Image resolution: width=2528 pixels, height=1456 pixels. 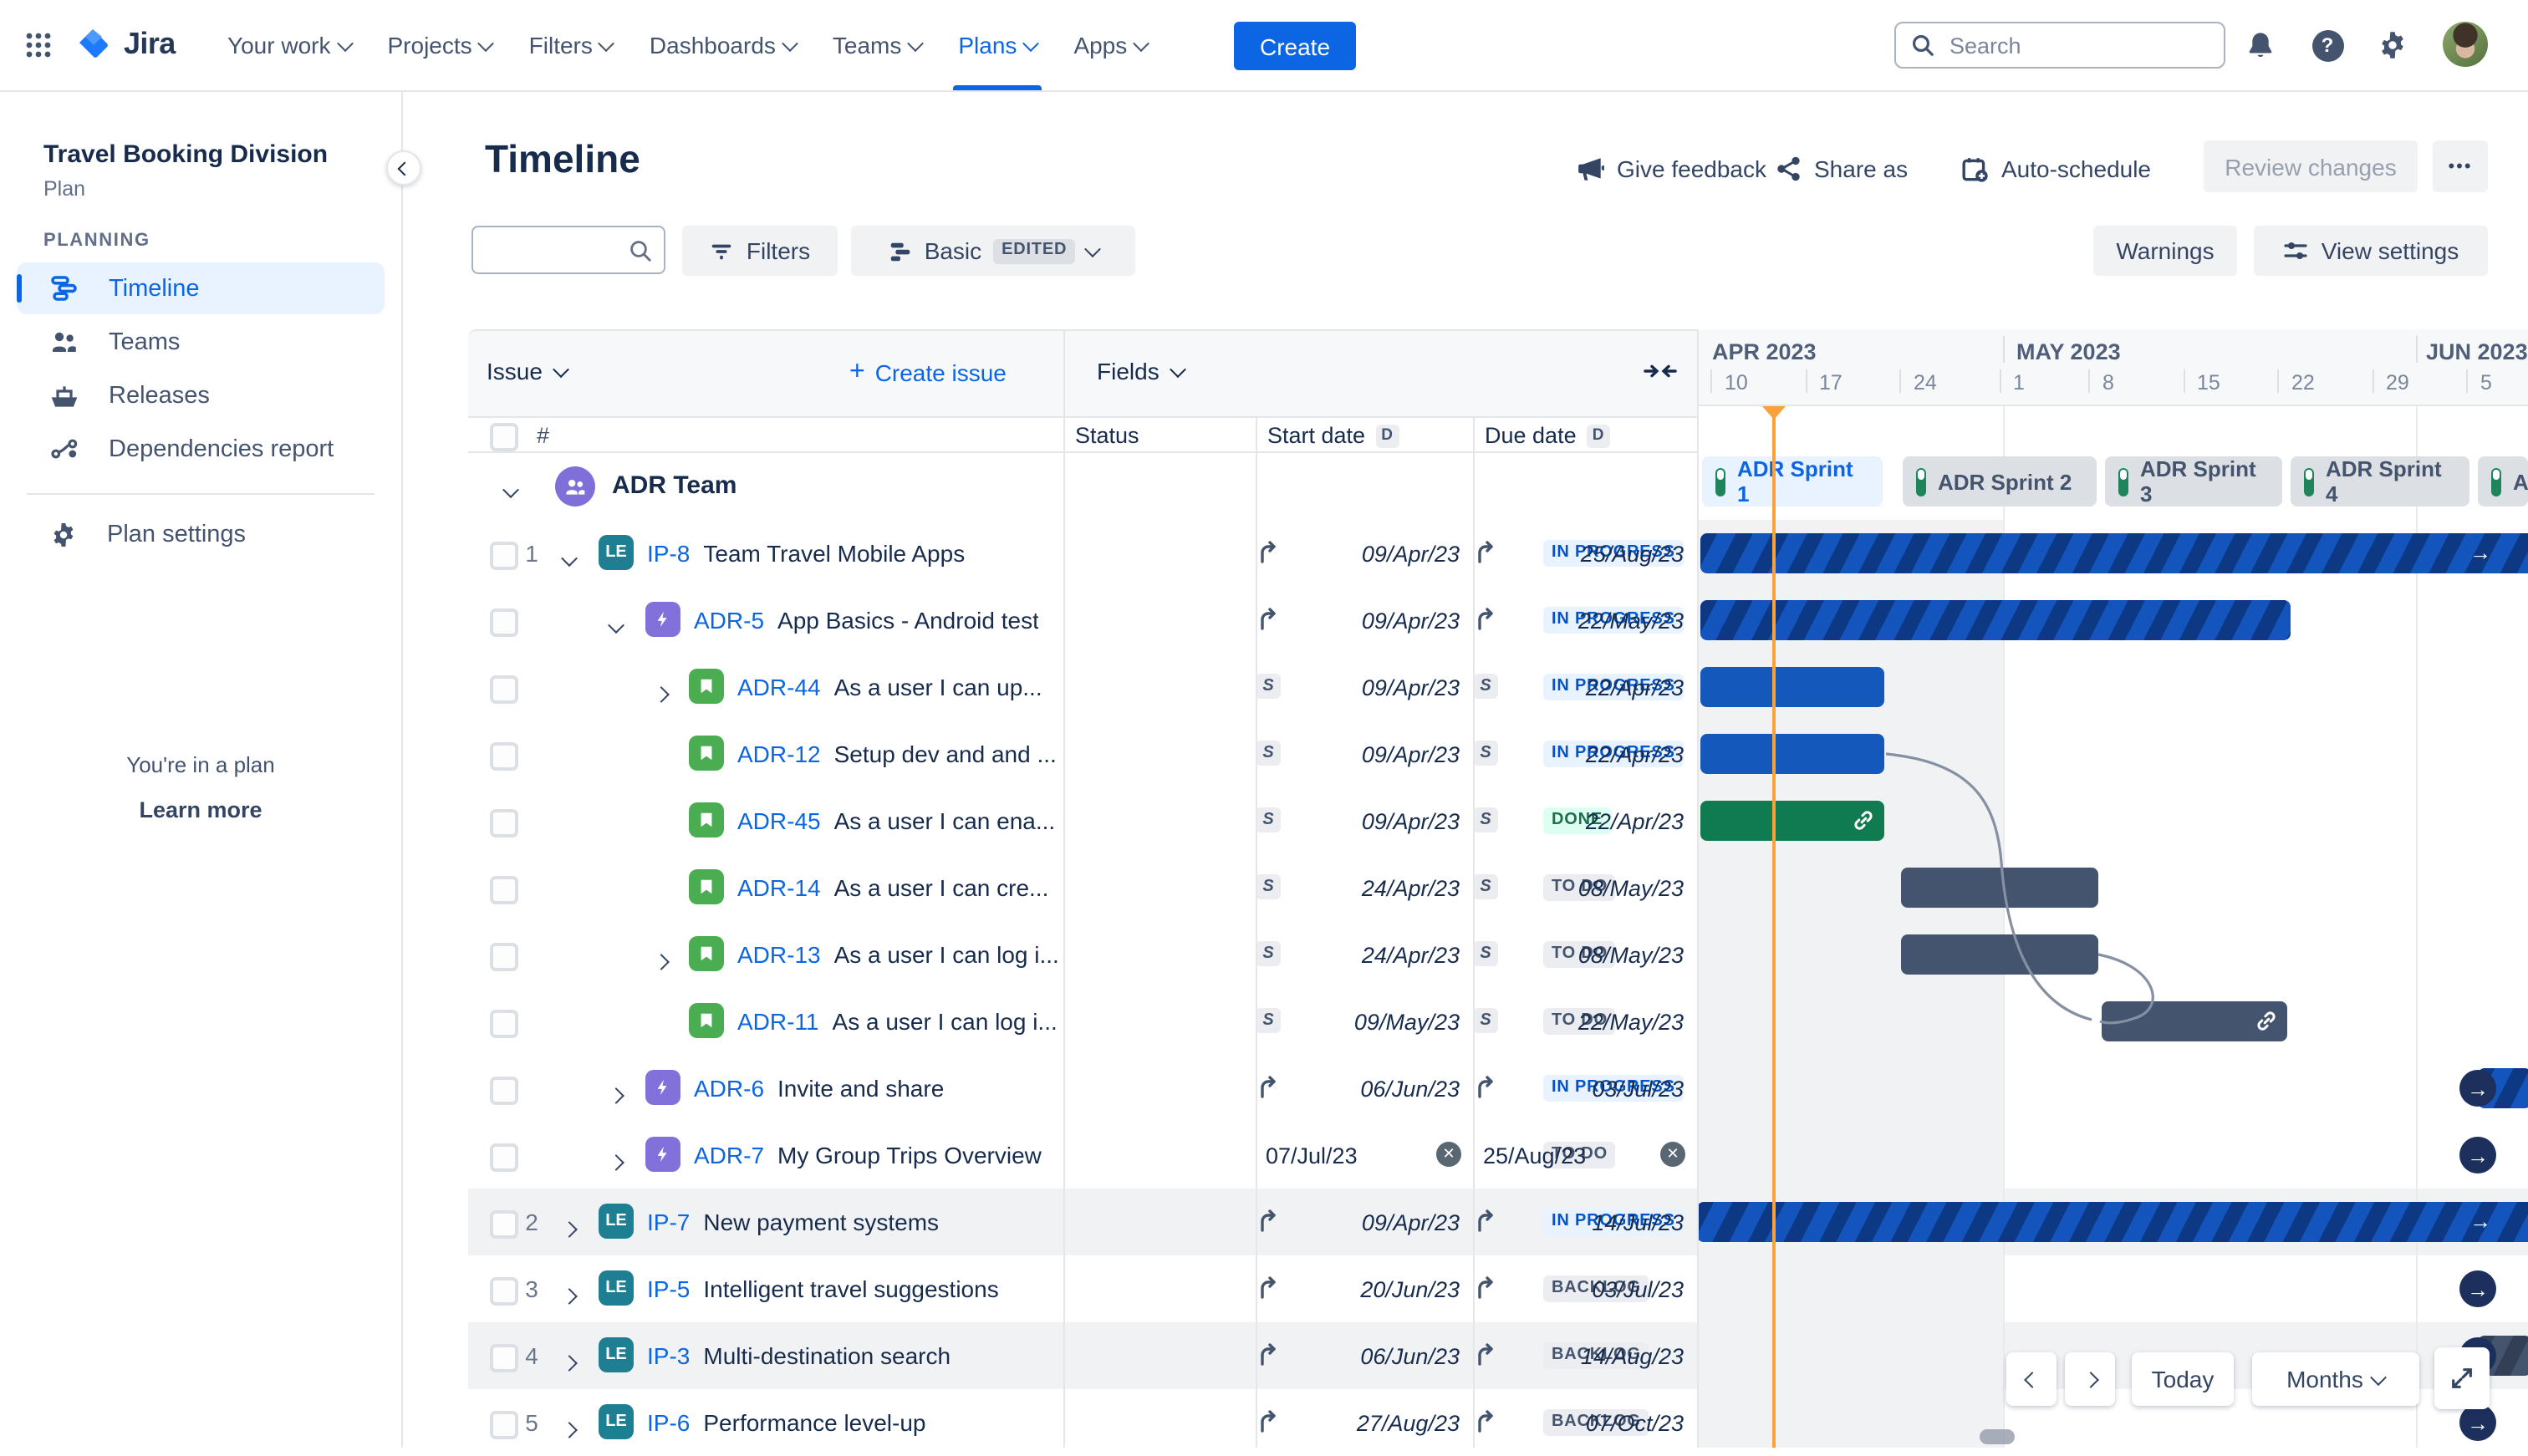 What do you see at coordinates (1107, 435) in the screenshot?
I see `status-column-header: Status` at bounding box center [1107, 435].